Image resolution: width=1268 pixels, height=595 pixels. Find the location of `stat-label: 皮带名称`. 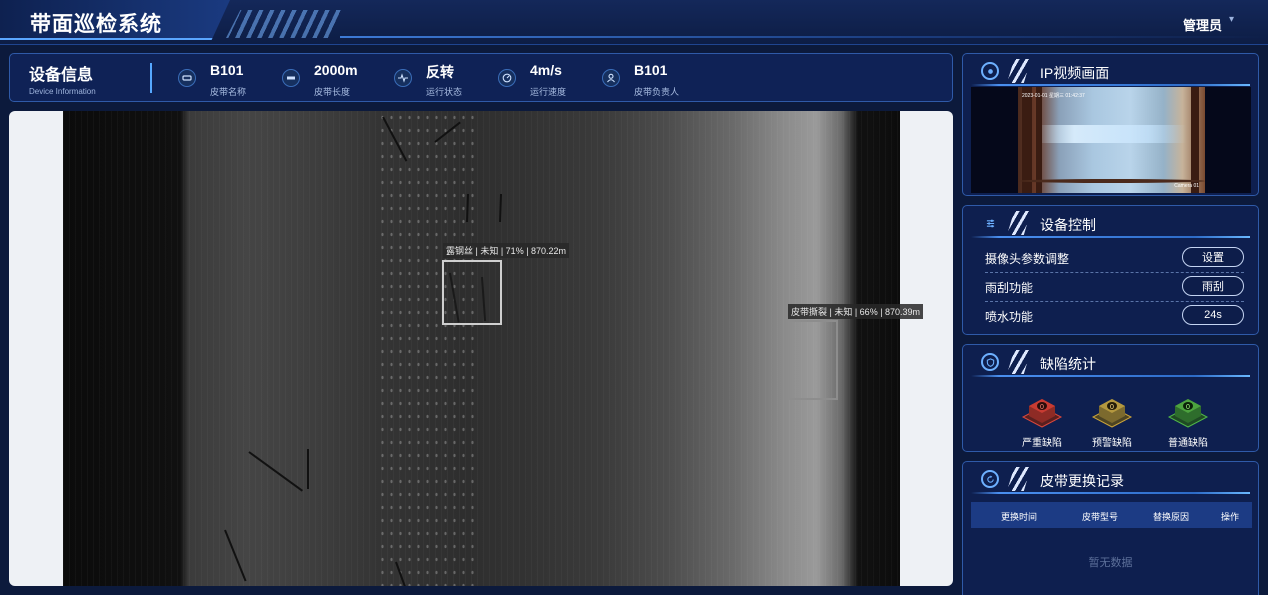

stat-label: 皮带名称 is located at coordinates (228, 92).